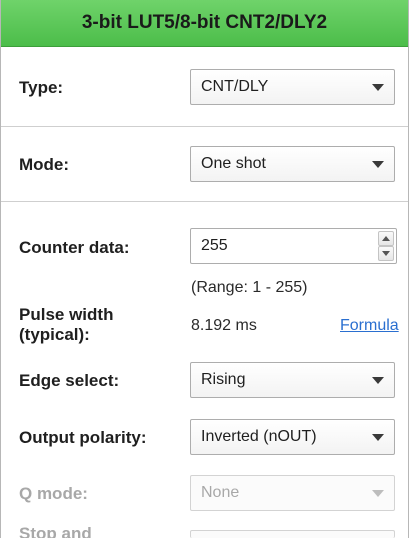 The image size is (411, 538). What do you see at coordinates (54, 334) in the screenshot?
I see `pulse-width-label-line2: (typical):` at bounding box center [54, 334].